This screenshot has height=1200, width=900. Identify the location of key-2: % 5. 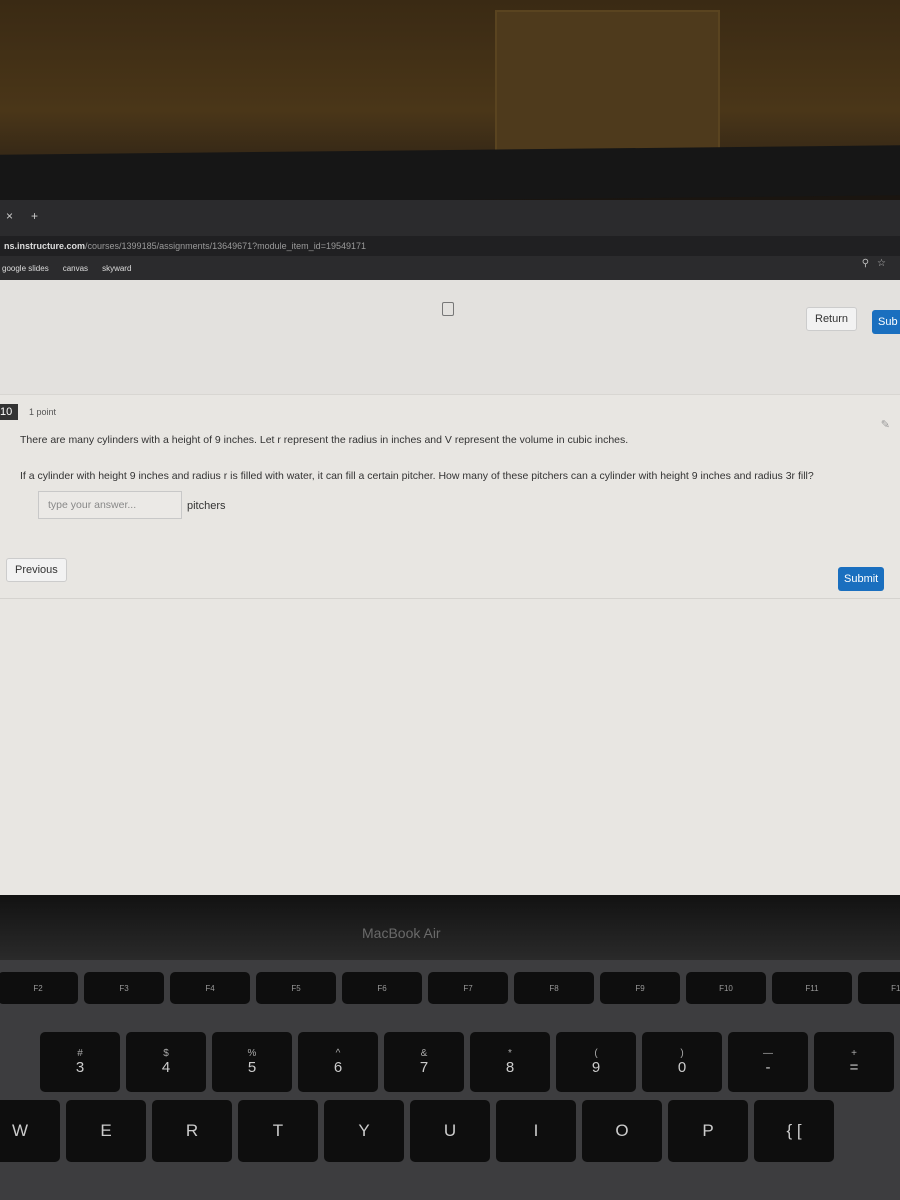
(252, 1062).